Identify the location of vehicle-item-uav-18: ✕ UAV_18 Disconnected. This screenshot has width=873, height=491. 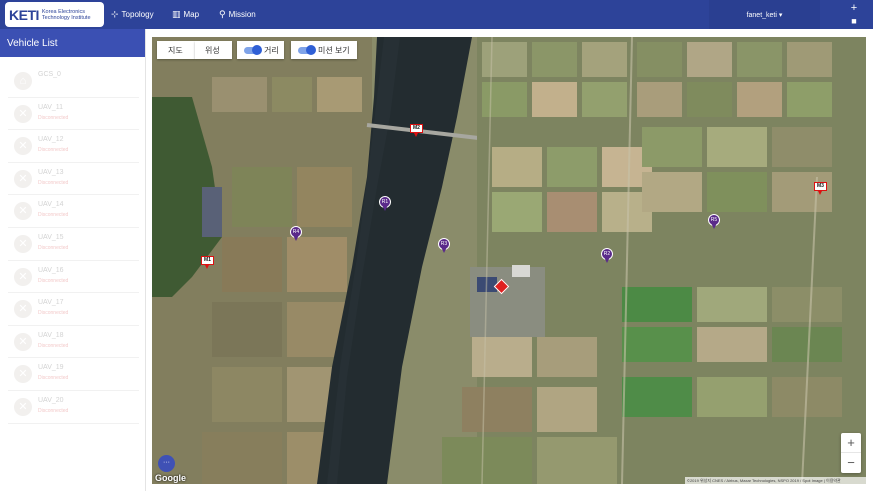
(73, 342).